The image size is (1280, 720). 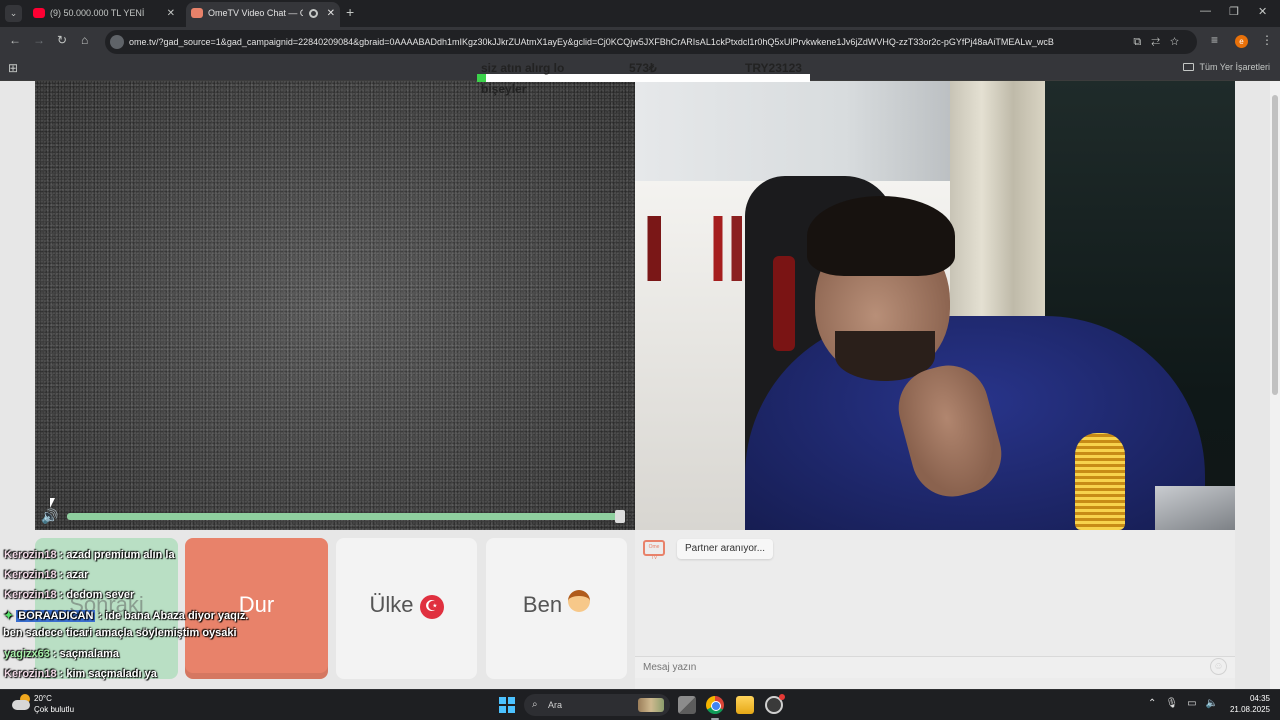 What do you see at coordinates (507, 705) in the screenshot?
I see `windows-start-icon` at bounding box center [507, 705].